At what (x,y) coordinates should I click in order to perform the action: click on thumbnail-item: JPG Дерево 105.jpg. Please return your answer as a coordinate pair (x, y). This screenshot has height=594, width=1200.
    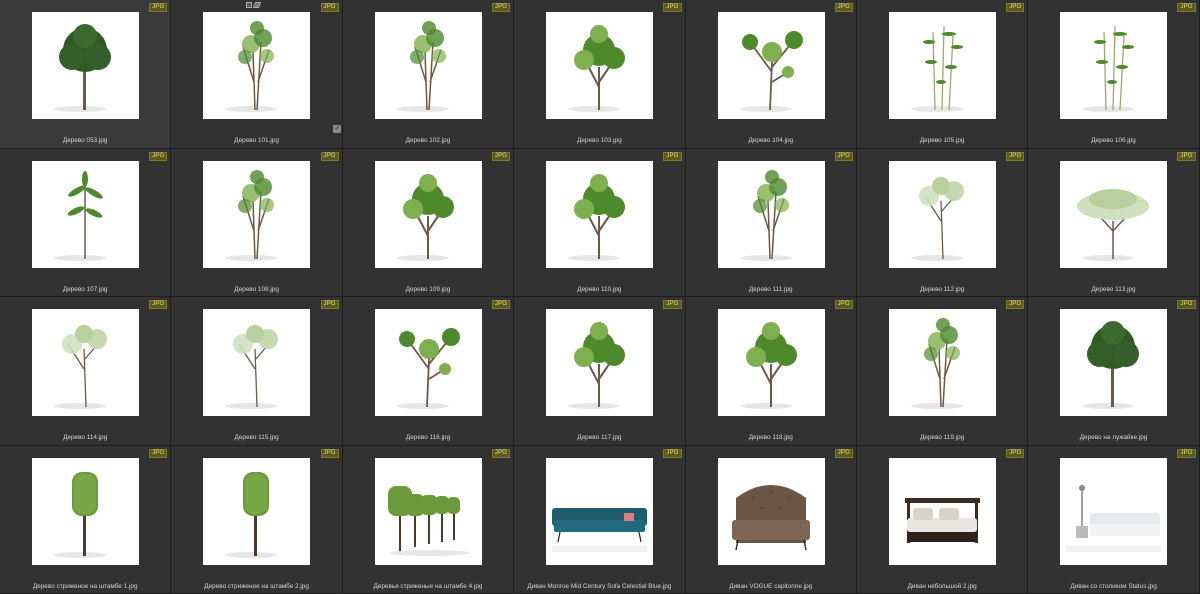
    Looking at the image, I should click on (942, 74).